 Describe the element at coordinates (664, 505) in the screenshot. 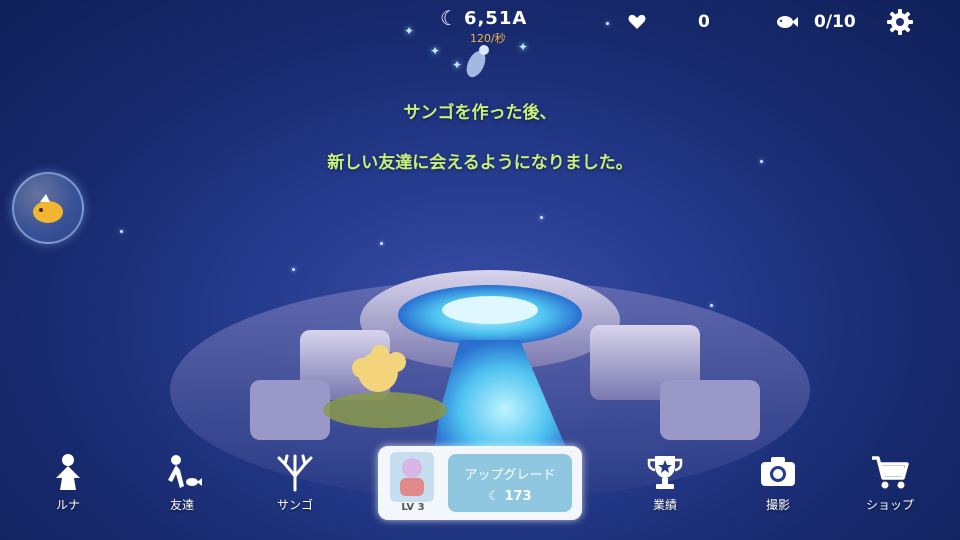

I see `nav-achievements-label: 業績` at that location.